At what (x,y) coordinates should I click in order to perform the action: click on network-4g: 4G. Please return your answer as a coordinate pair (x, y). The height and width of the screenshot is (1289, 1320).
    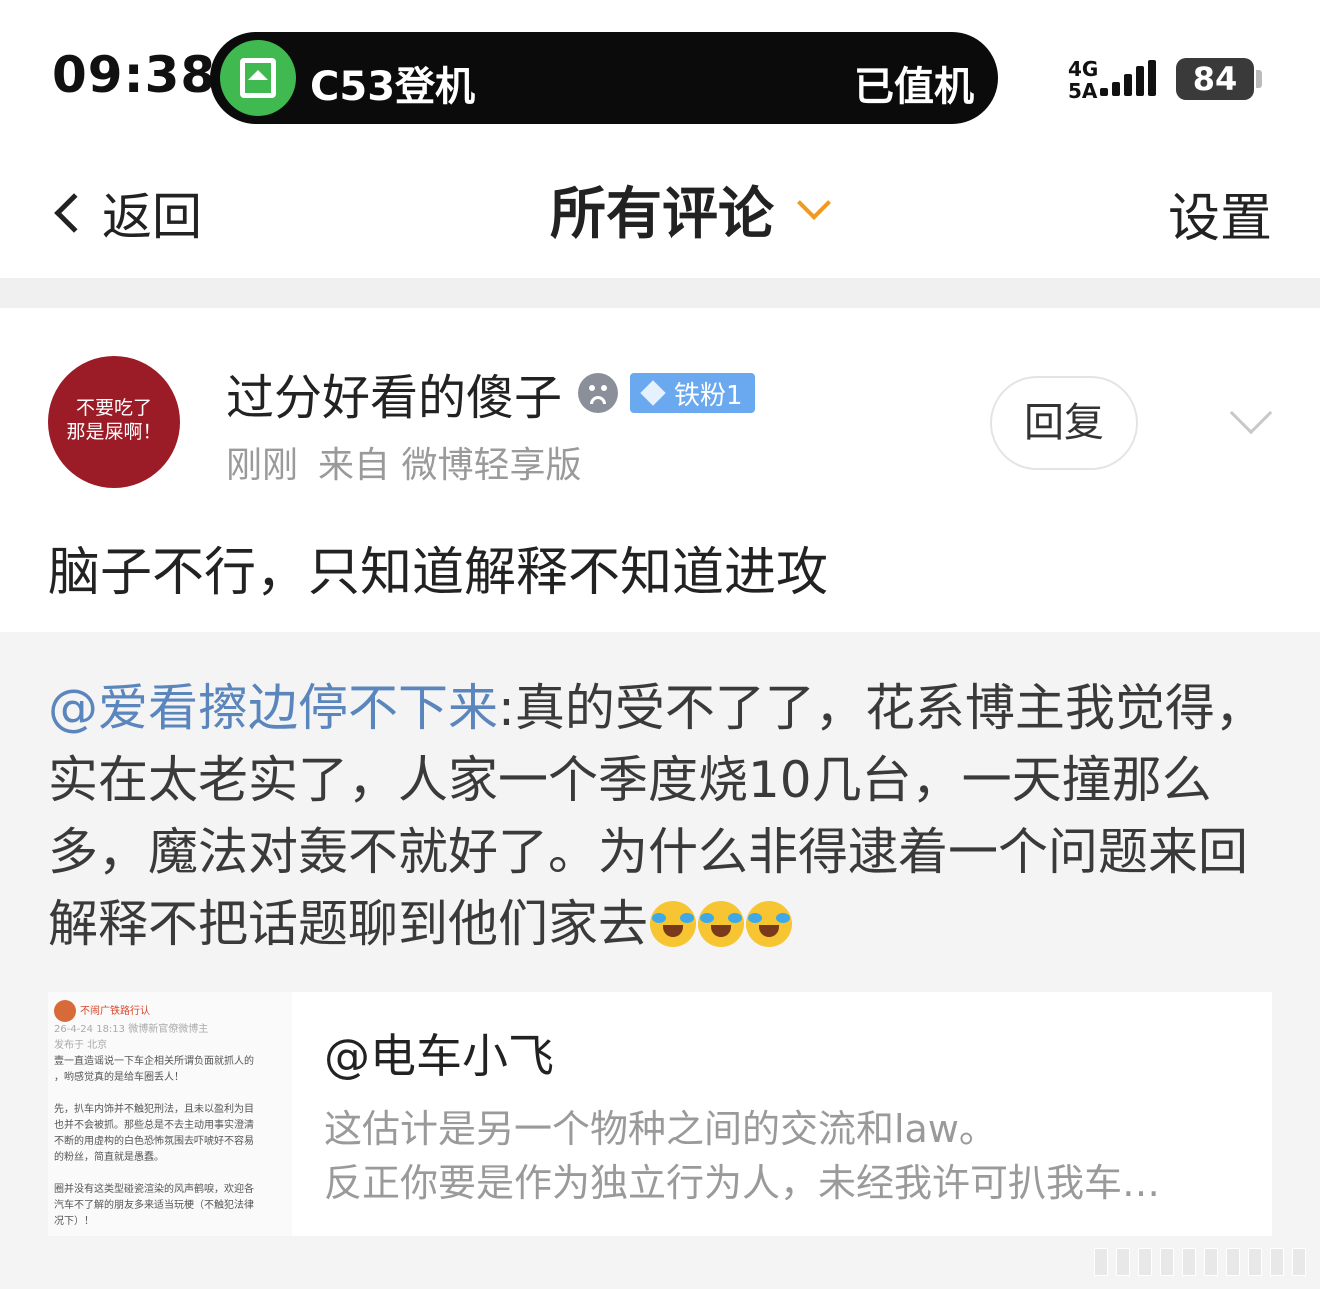
    Looking at the image, I should click on (1083, 69).